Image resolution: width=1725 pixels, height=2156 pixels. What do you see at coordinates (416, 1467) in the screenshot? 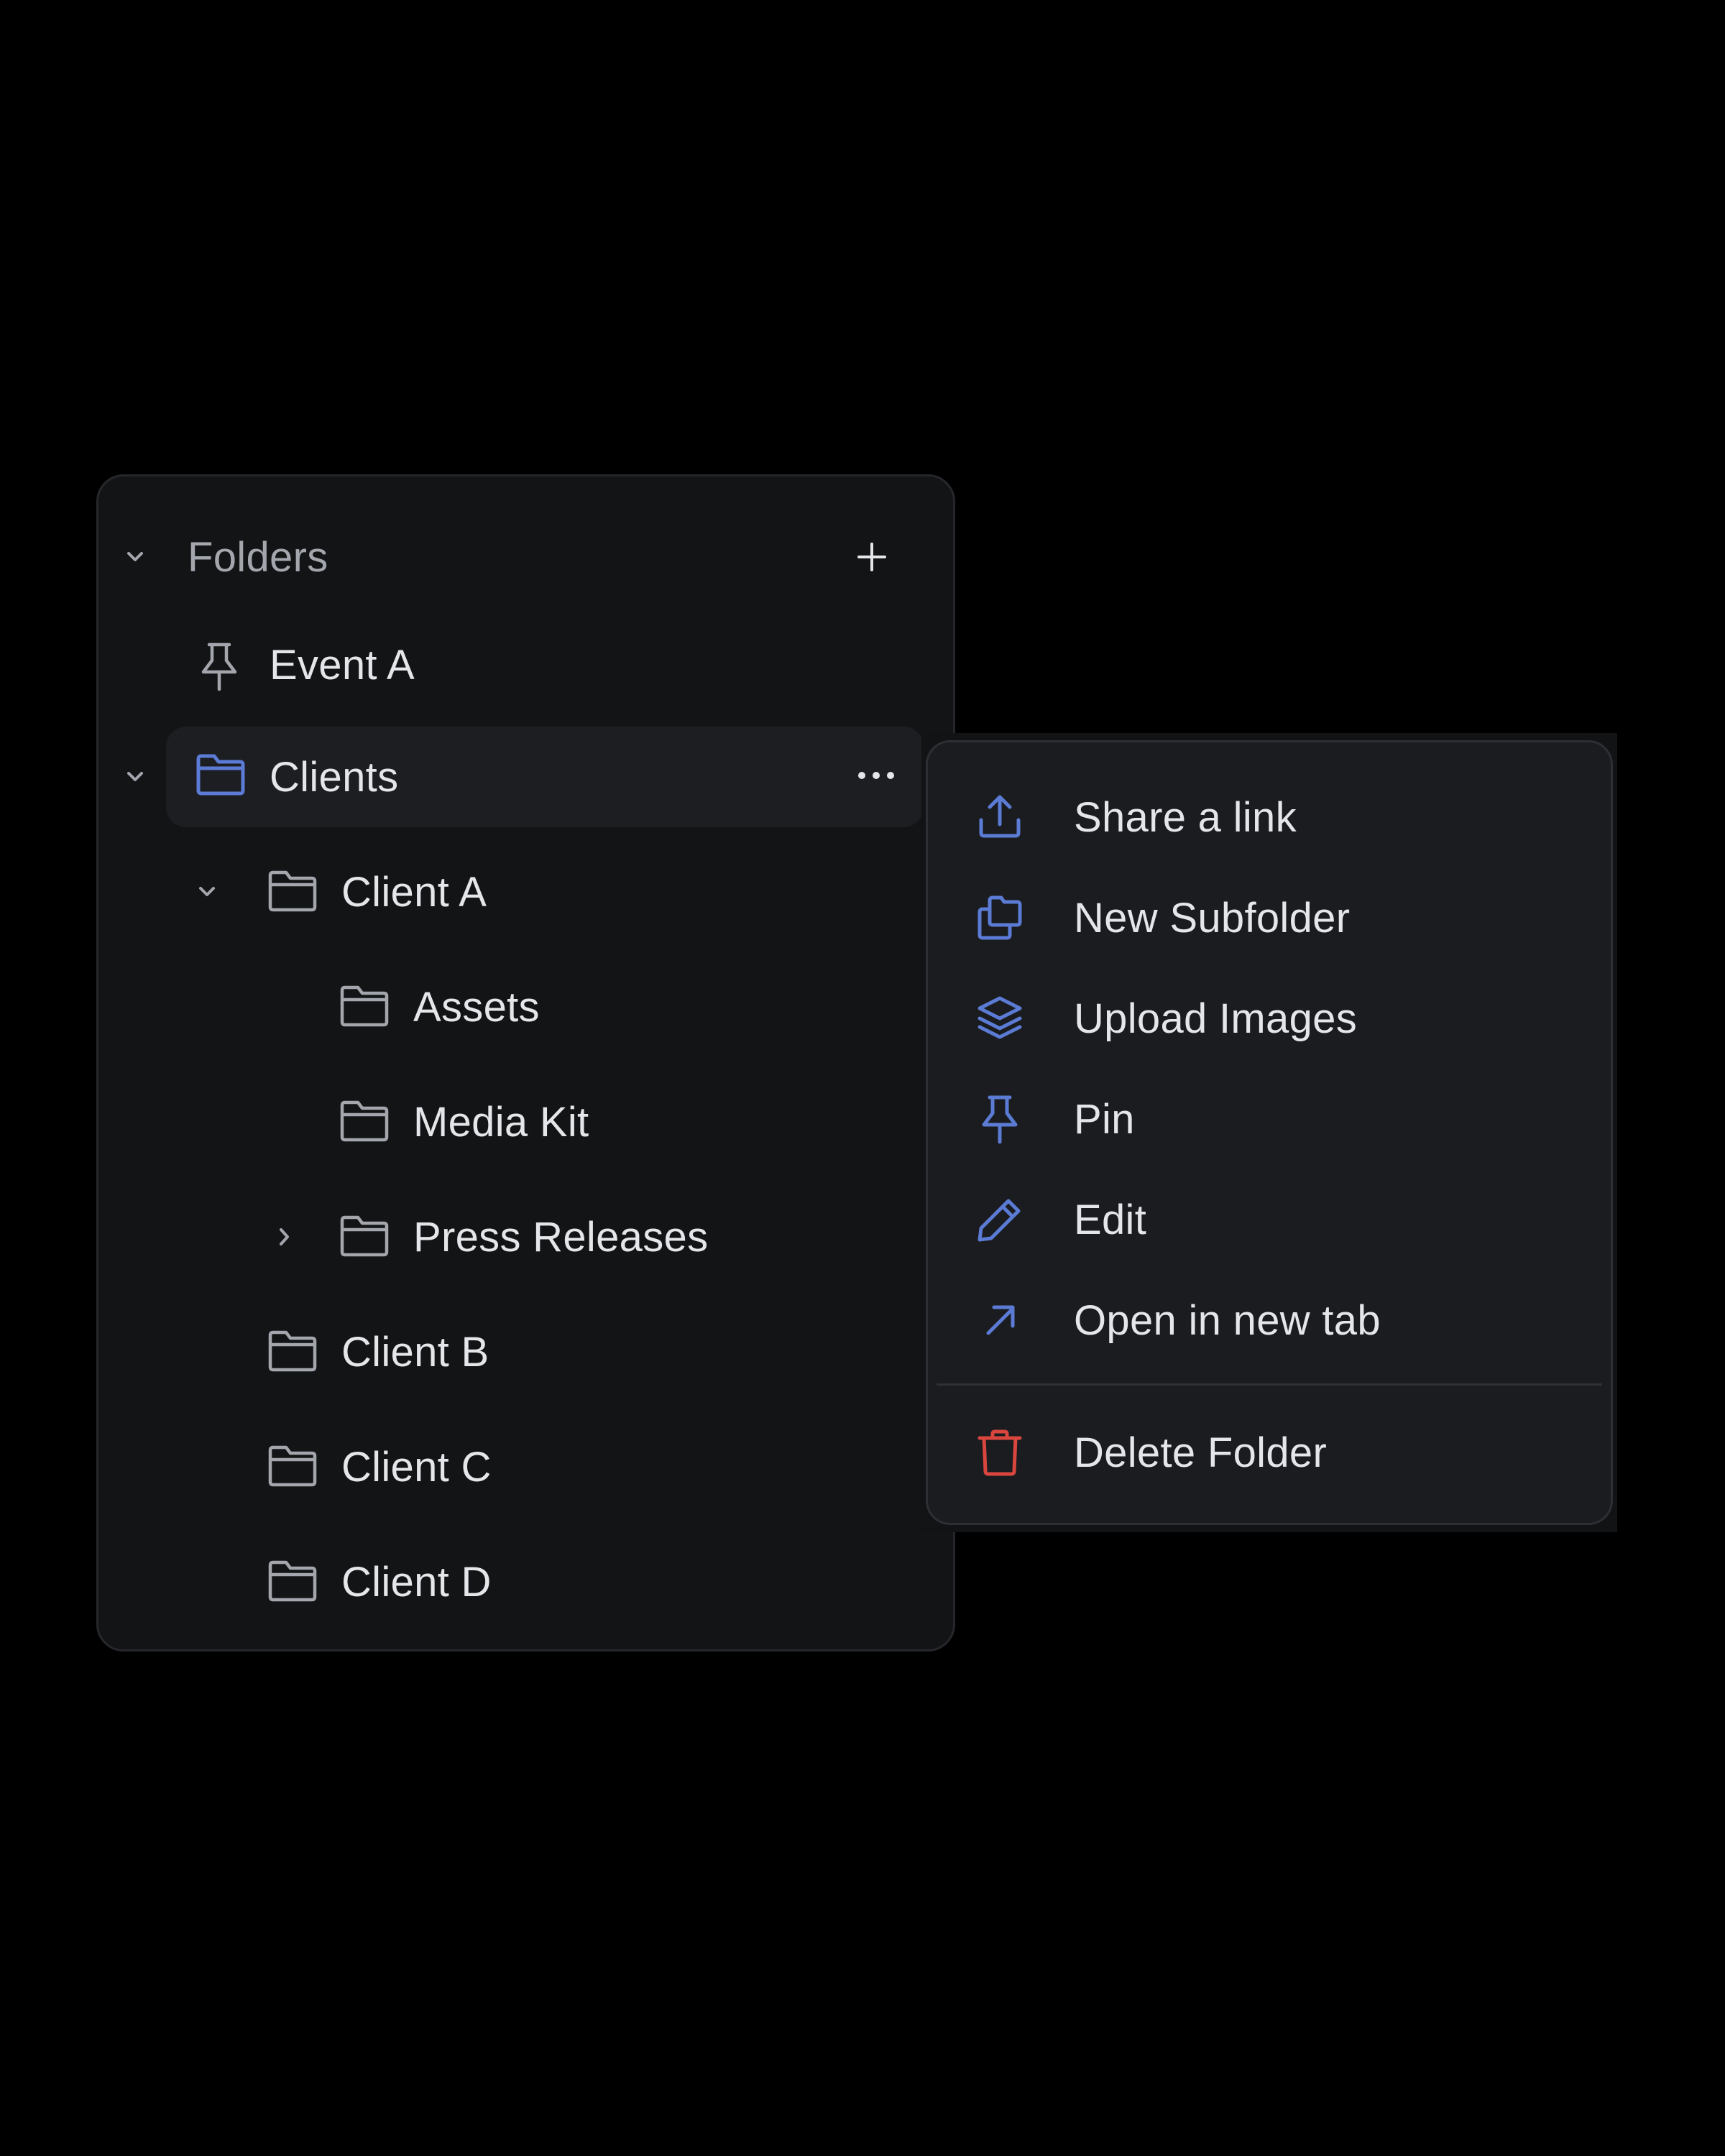
I see `folder-item-label: Client C` at bounding box center [416, 1467].